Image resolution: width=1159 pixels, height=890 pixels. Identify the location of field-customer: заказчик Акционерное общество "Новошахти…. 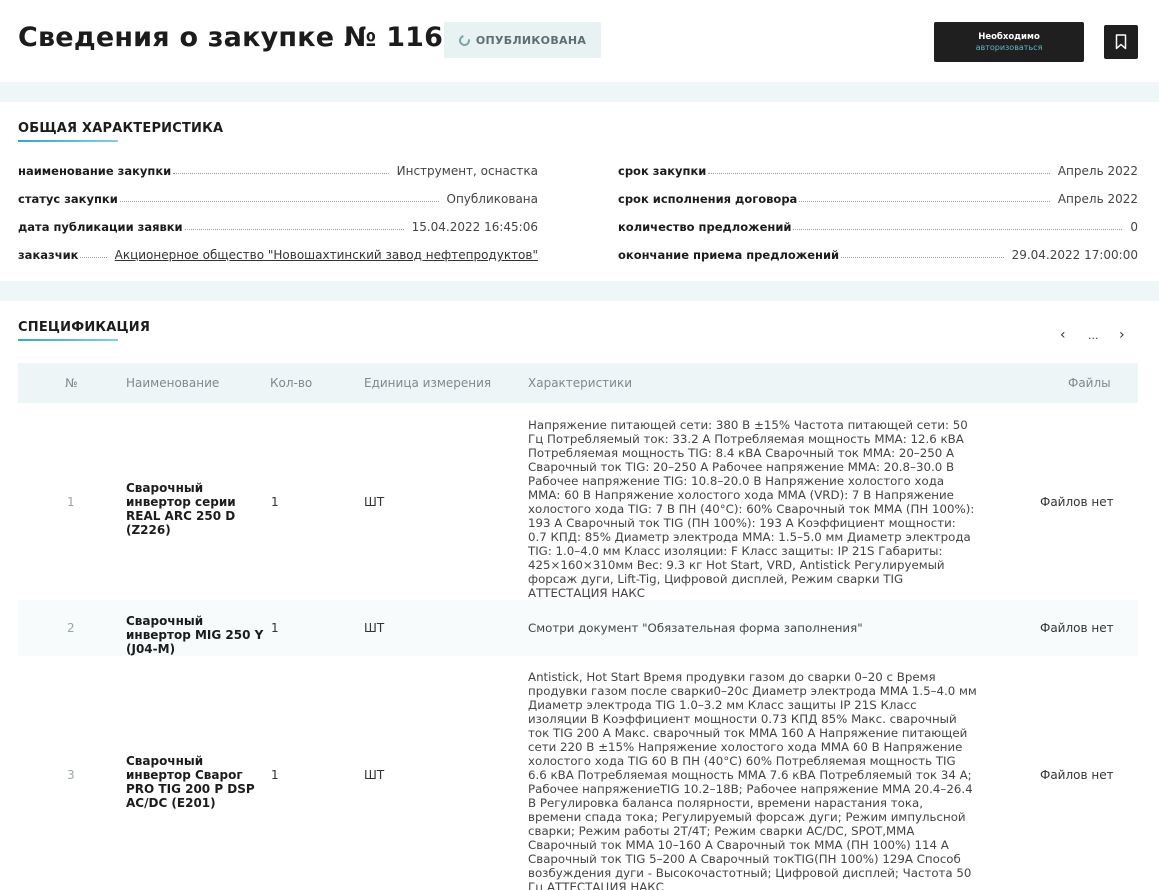
(278, 254).